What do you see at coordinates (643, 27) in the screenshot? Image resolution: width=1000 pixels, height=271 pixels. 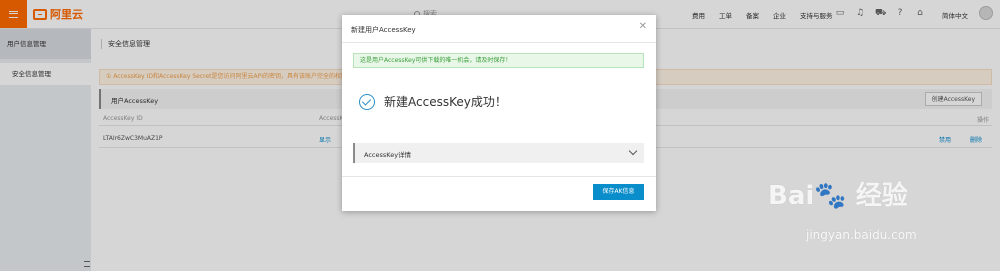 I see `close-icon: ✕` at bounding box center [643, 27].